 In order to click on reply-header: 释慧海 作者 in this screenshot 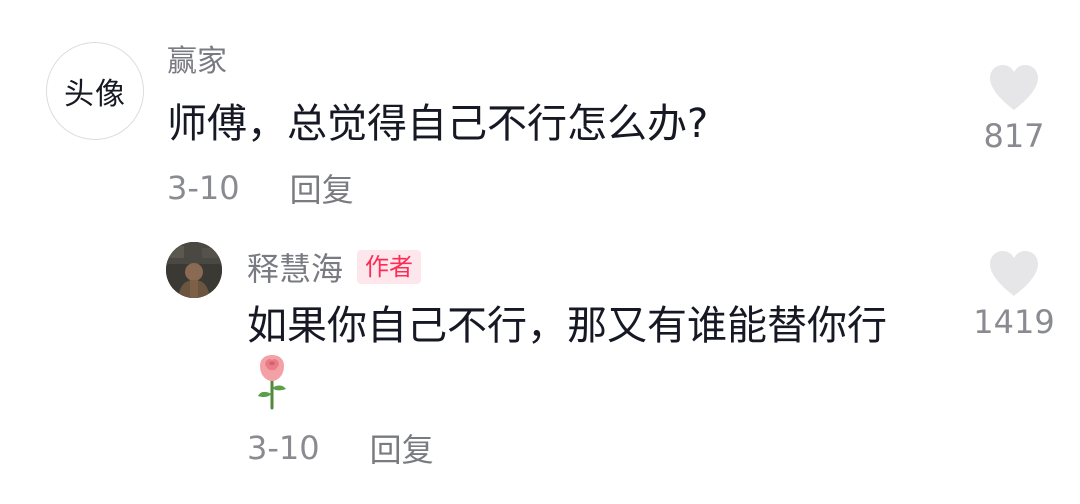, I will do `click(334, 267)`.